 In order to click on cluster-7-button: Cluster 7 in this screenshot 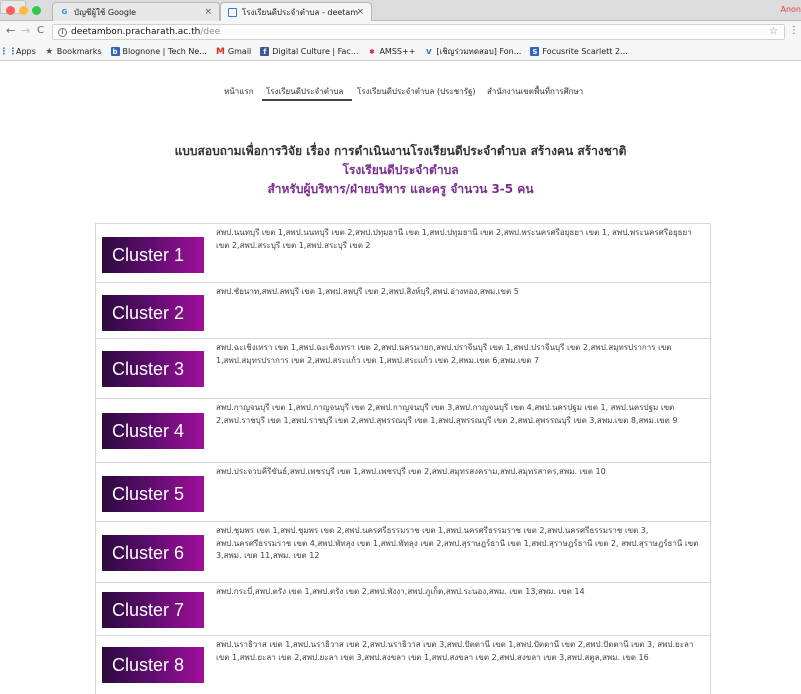, I will do `click(153, 610)`.